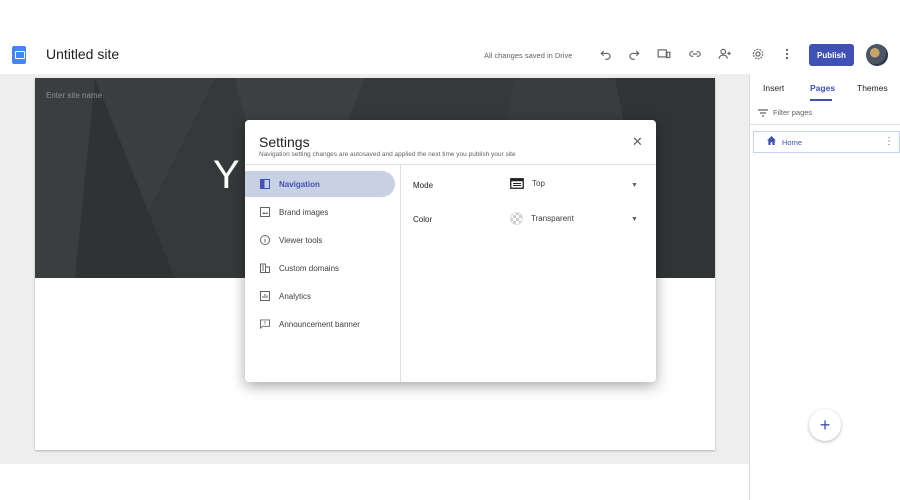 The height and width of the screenshot is (500, 900). What do you see at coordinates (74, 95) in the screenshot?
I see `site-name-input: Enter site name` at bounding box center [74, 95].